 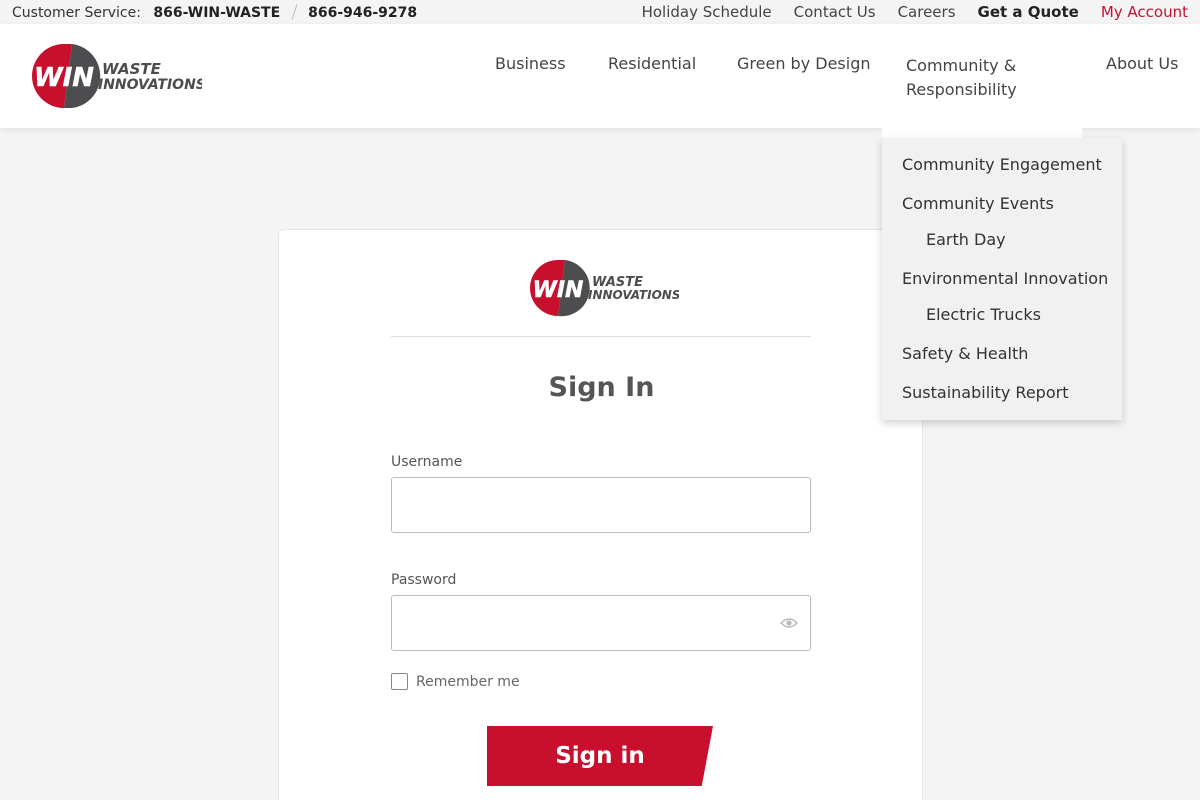 What do you see at coordinates (600, 756) in the screenshot?
I see `sign-in-button: Sign in` at bounding box center [600, 756].